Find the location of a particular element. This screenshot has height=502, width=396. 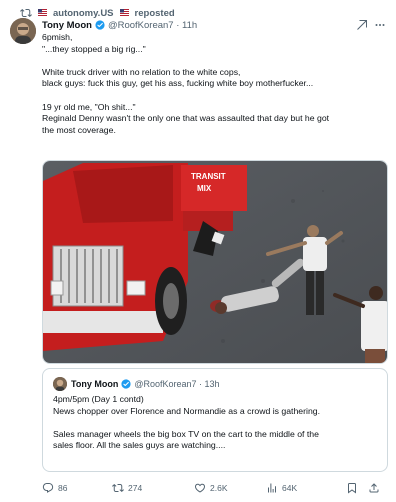

quoted-tweet-header: Tony Moon @RoofKorean7 · 13h is located at coordinates (136, 384).